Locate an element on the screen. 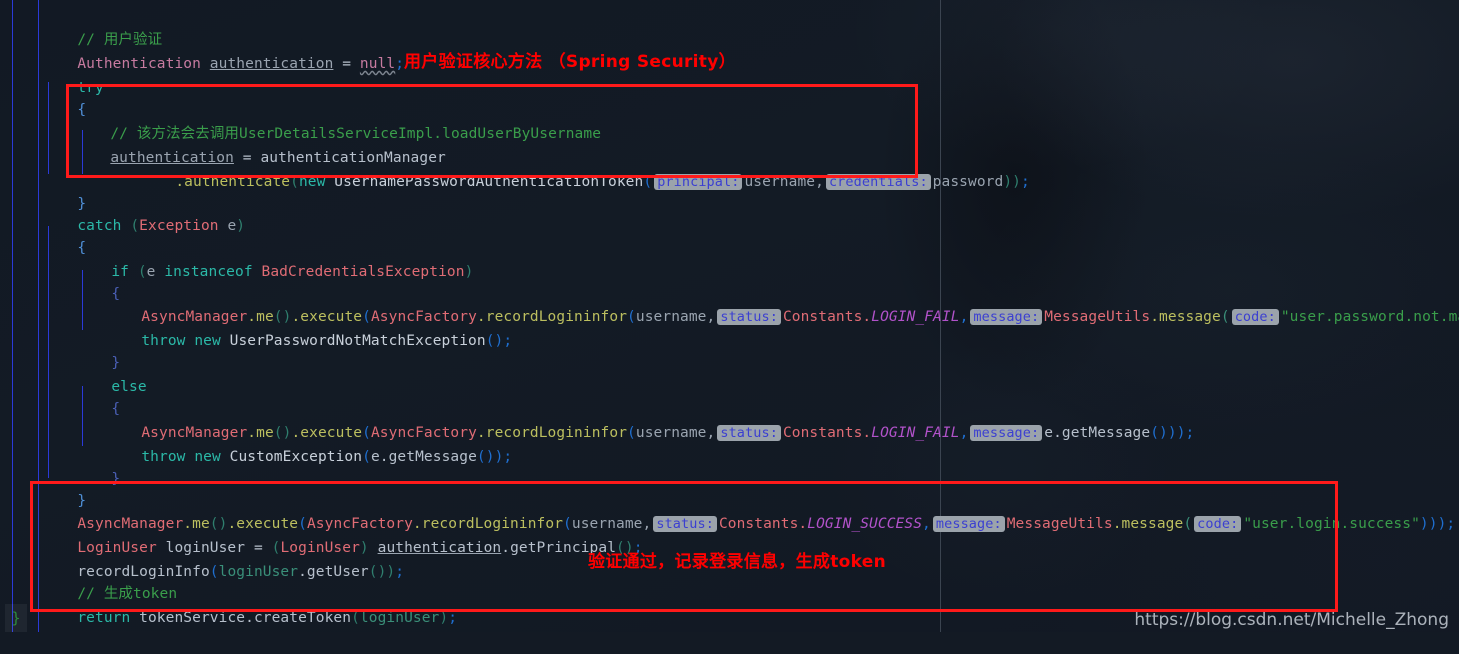 The width and height of the screenshot is (1459, 654). class-badcredentials: BadCredentialsException is located at coordinates (358, 272).